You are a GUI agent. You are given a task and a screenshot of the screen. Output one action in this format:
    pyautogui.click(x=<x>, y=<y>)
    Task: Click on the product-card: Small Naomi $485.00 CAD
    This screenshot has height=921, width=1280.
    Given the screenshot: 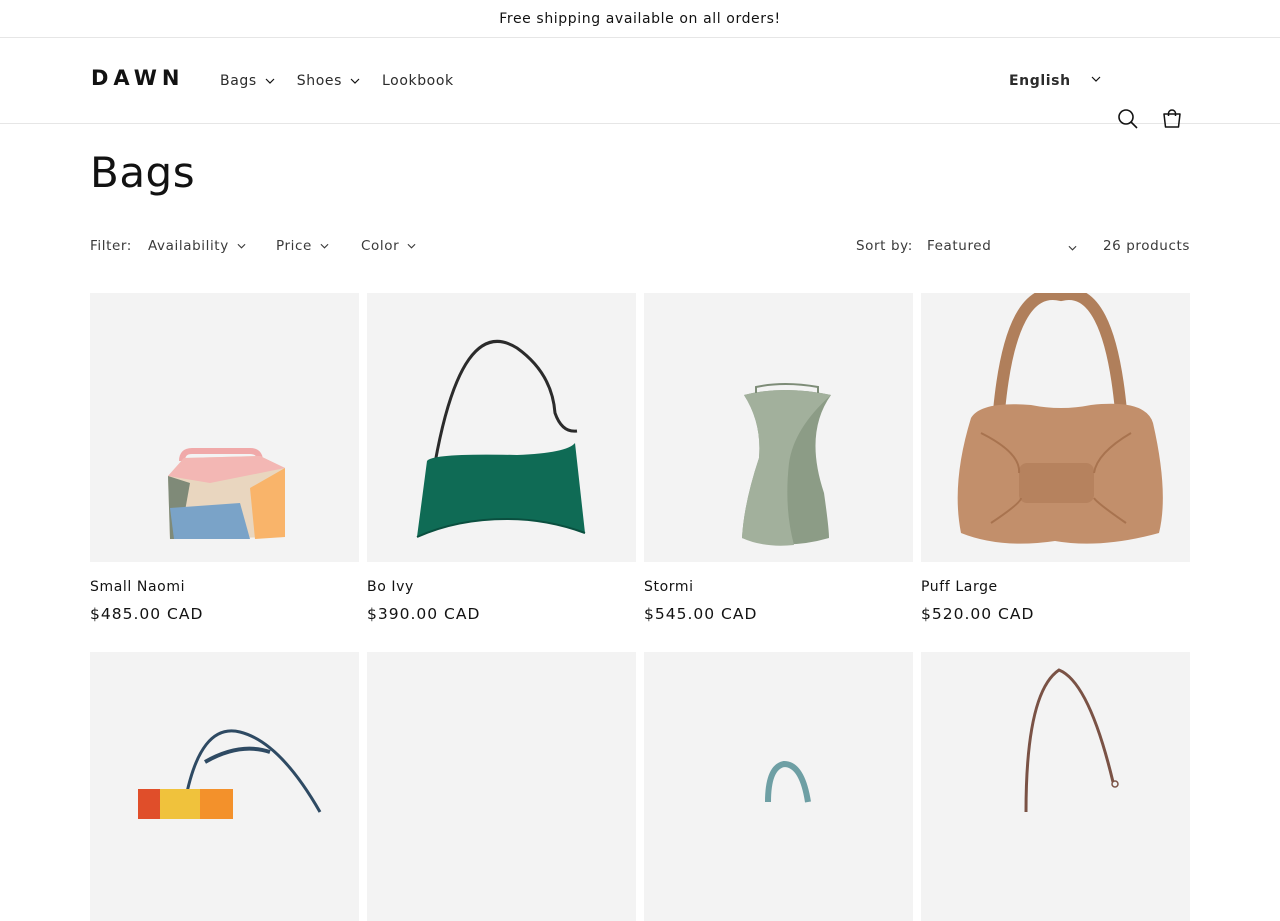 What is the action you would take?
    pyautogui.click(x=224, y=458)
    